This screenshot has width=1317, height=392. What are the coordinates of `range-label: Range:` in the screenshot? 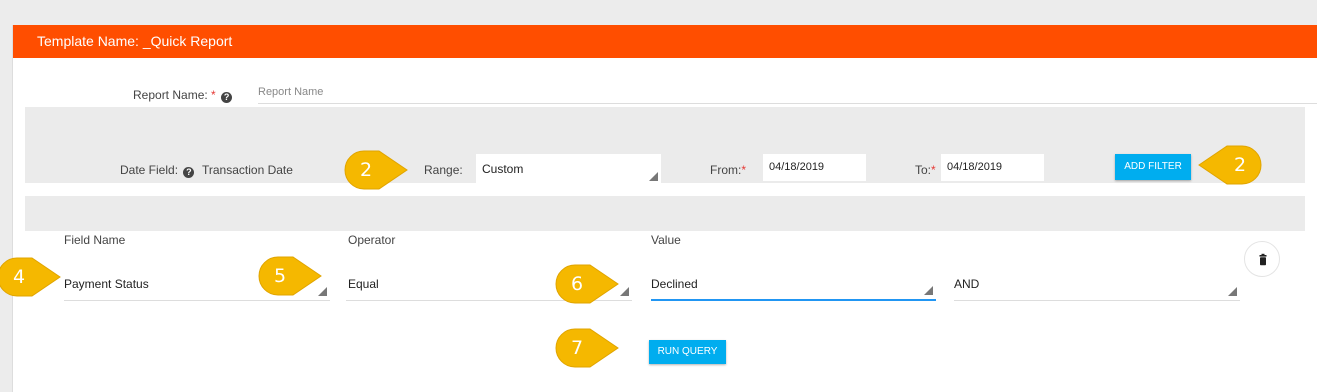 It's located at (443, 170).